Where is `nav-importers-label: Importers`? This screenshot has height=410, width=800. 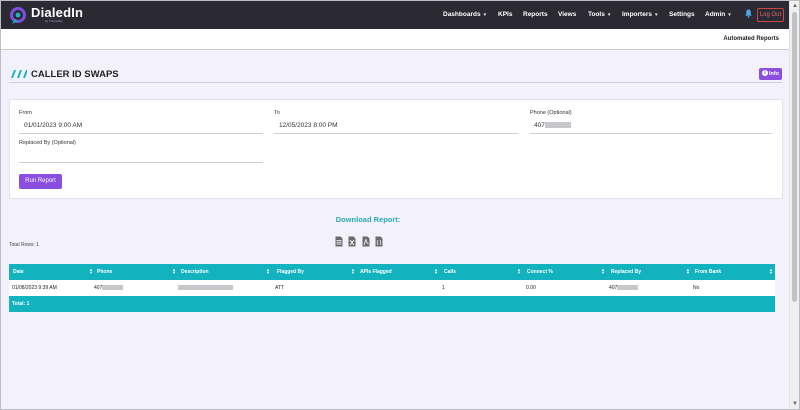
nav-importers-label: Importers is located at coordinates (637, 14).